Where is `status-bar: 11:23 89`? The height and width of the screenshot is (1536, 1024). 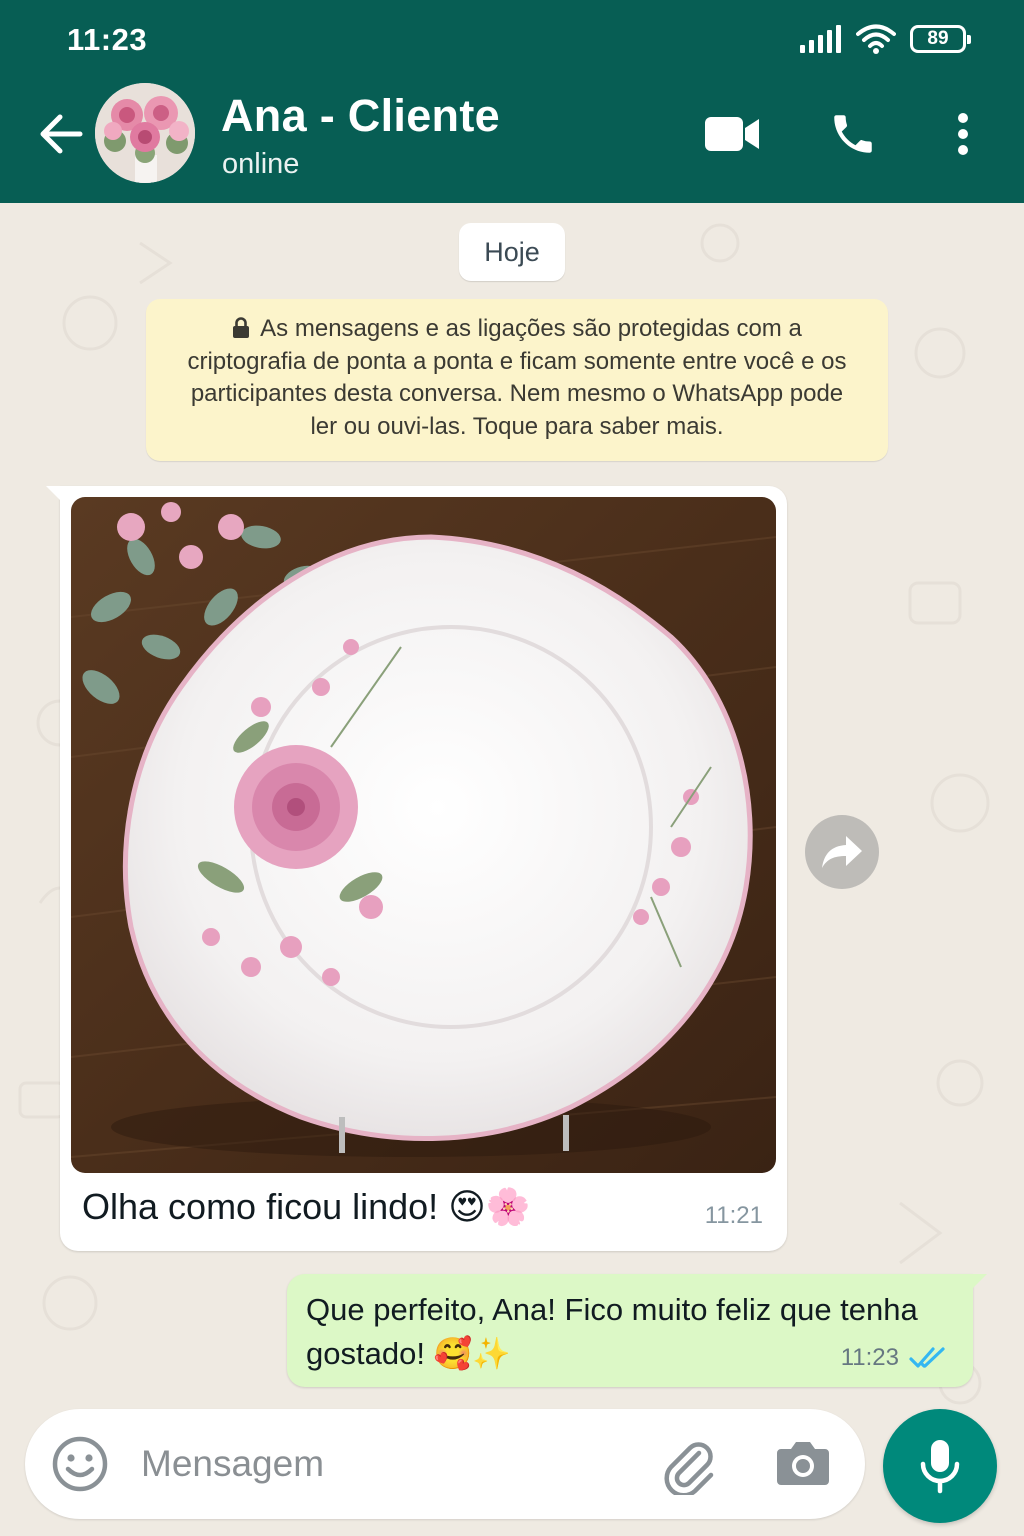 status-bar: 11:23 89 is located at coordinates (512, 38).